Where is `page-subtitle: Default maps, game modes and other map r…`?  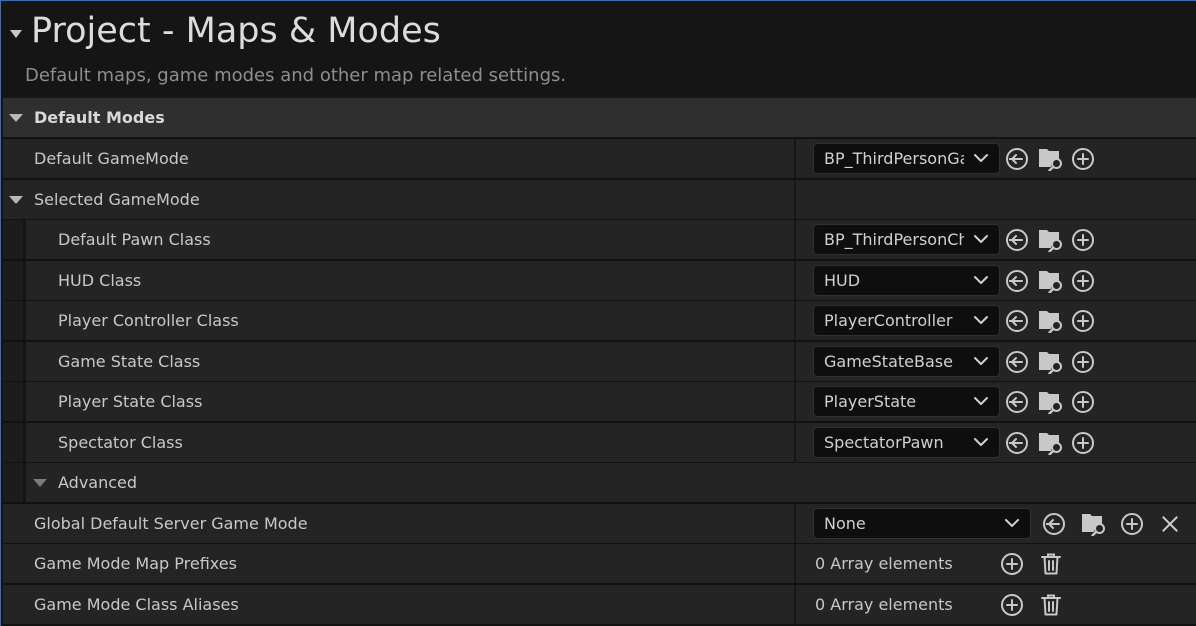
page-subtitle: Default maps, game modes and other map r… is located at coordinates (296, 75).